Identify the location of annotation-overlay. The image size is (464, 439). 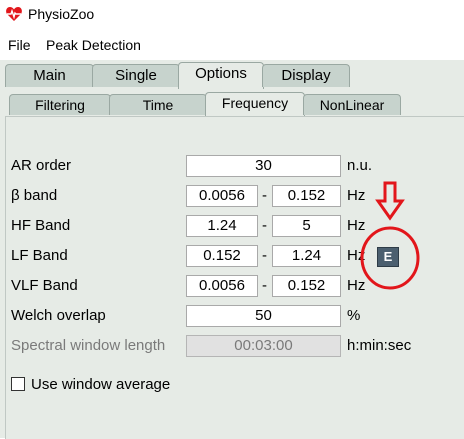
(390, 235).